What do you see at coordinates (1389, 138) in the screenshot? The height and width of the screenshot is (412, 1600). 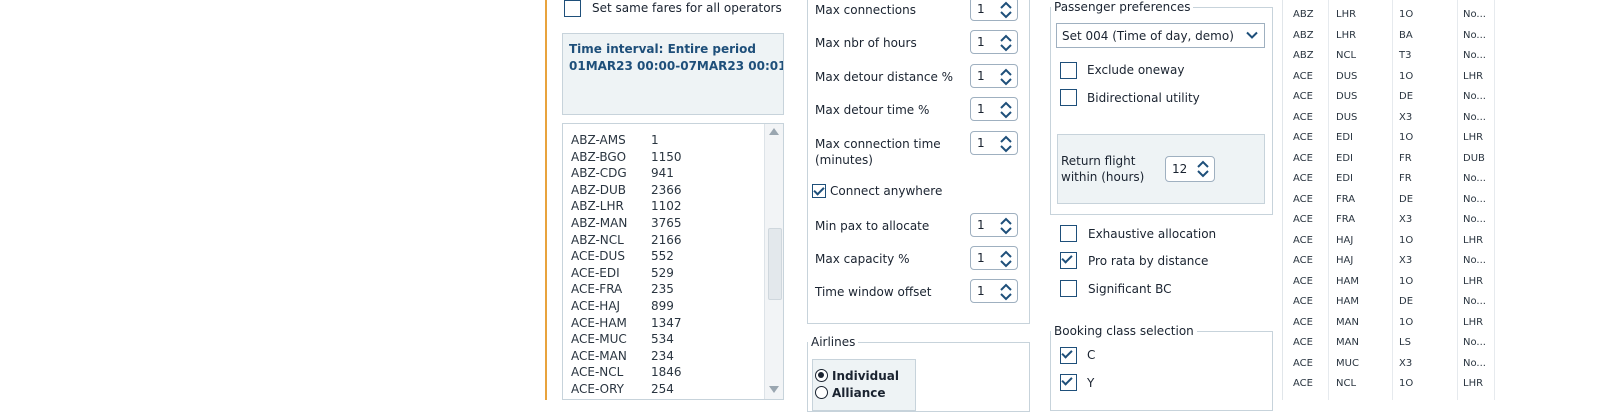 I see `table-row: ACE EDI 1O LHR` at bounding box center [1389, 138].